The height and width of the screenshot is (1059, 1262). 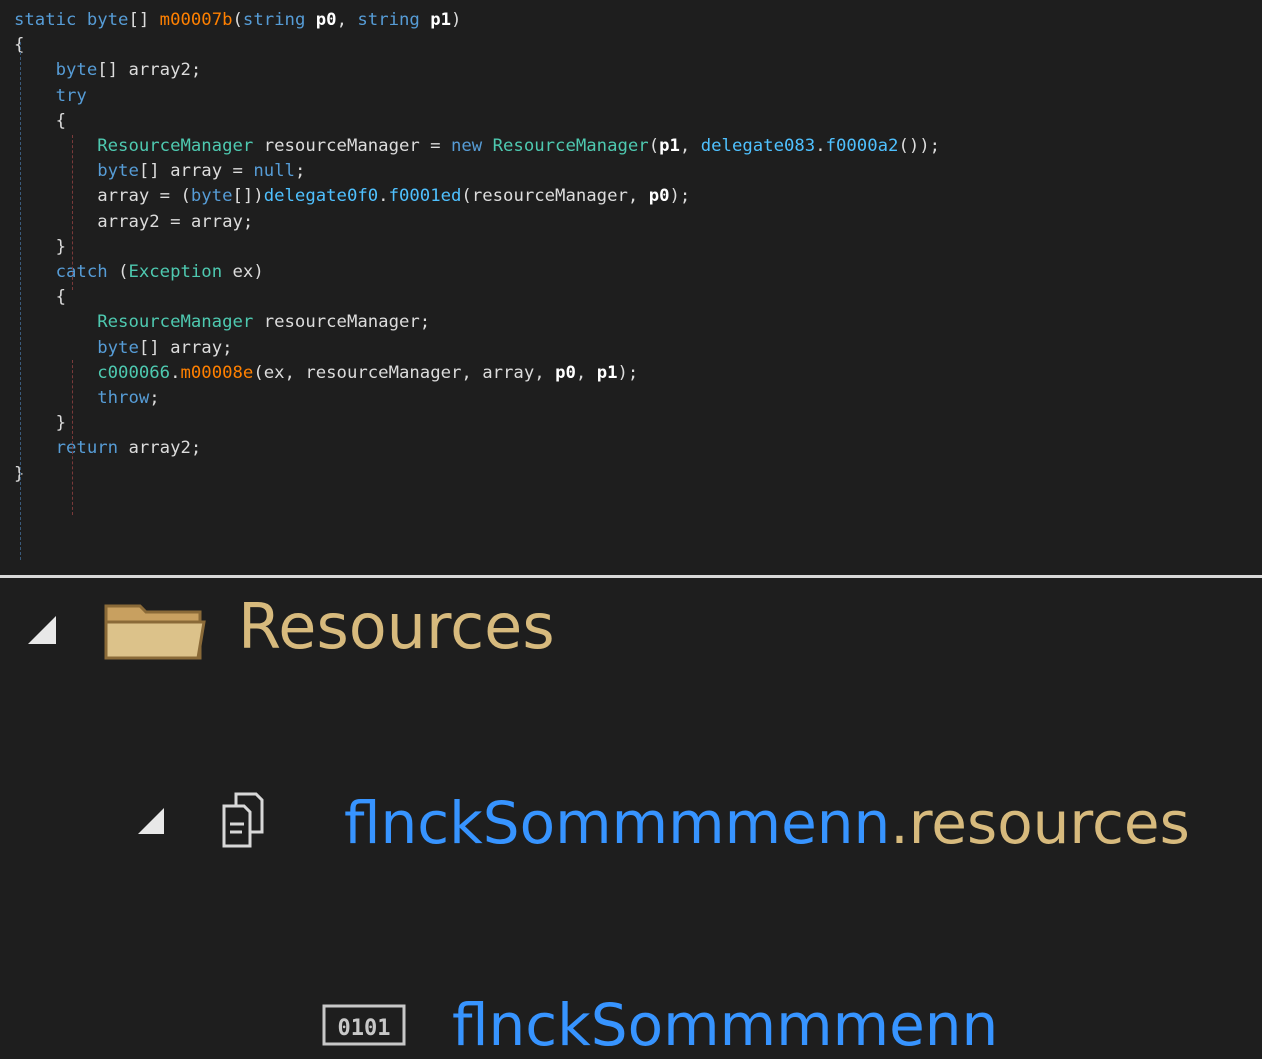 I want to click on code-token: array = (, so click(x=102, y=196).